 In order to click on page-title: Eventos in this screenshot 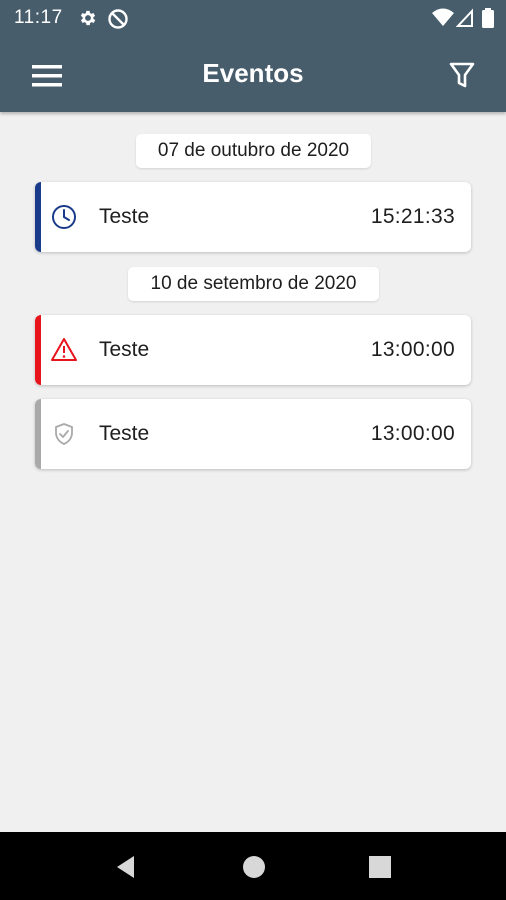, I will do `click(253, 73)`.